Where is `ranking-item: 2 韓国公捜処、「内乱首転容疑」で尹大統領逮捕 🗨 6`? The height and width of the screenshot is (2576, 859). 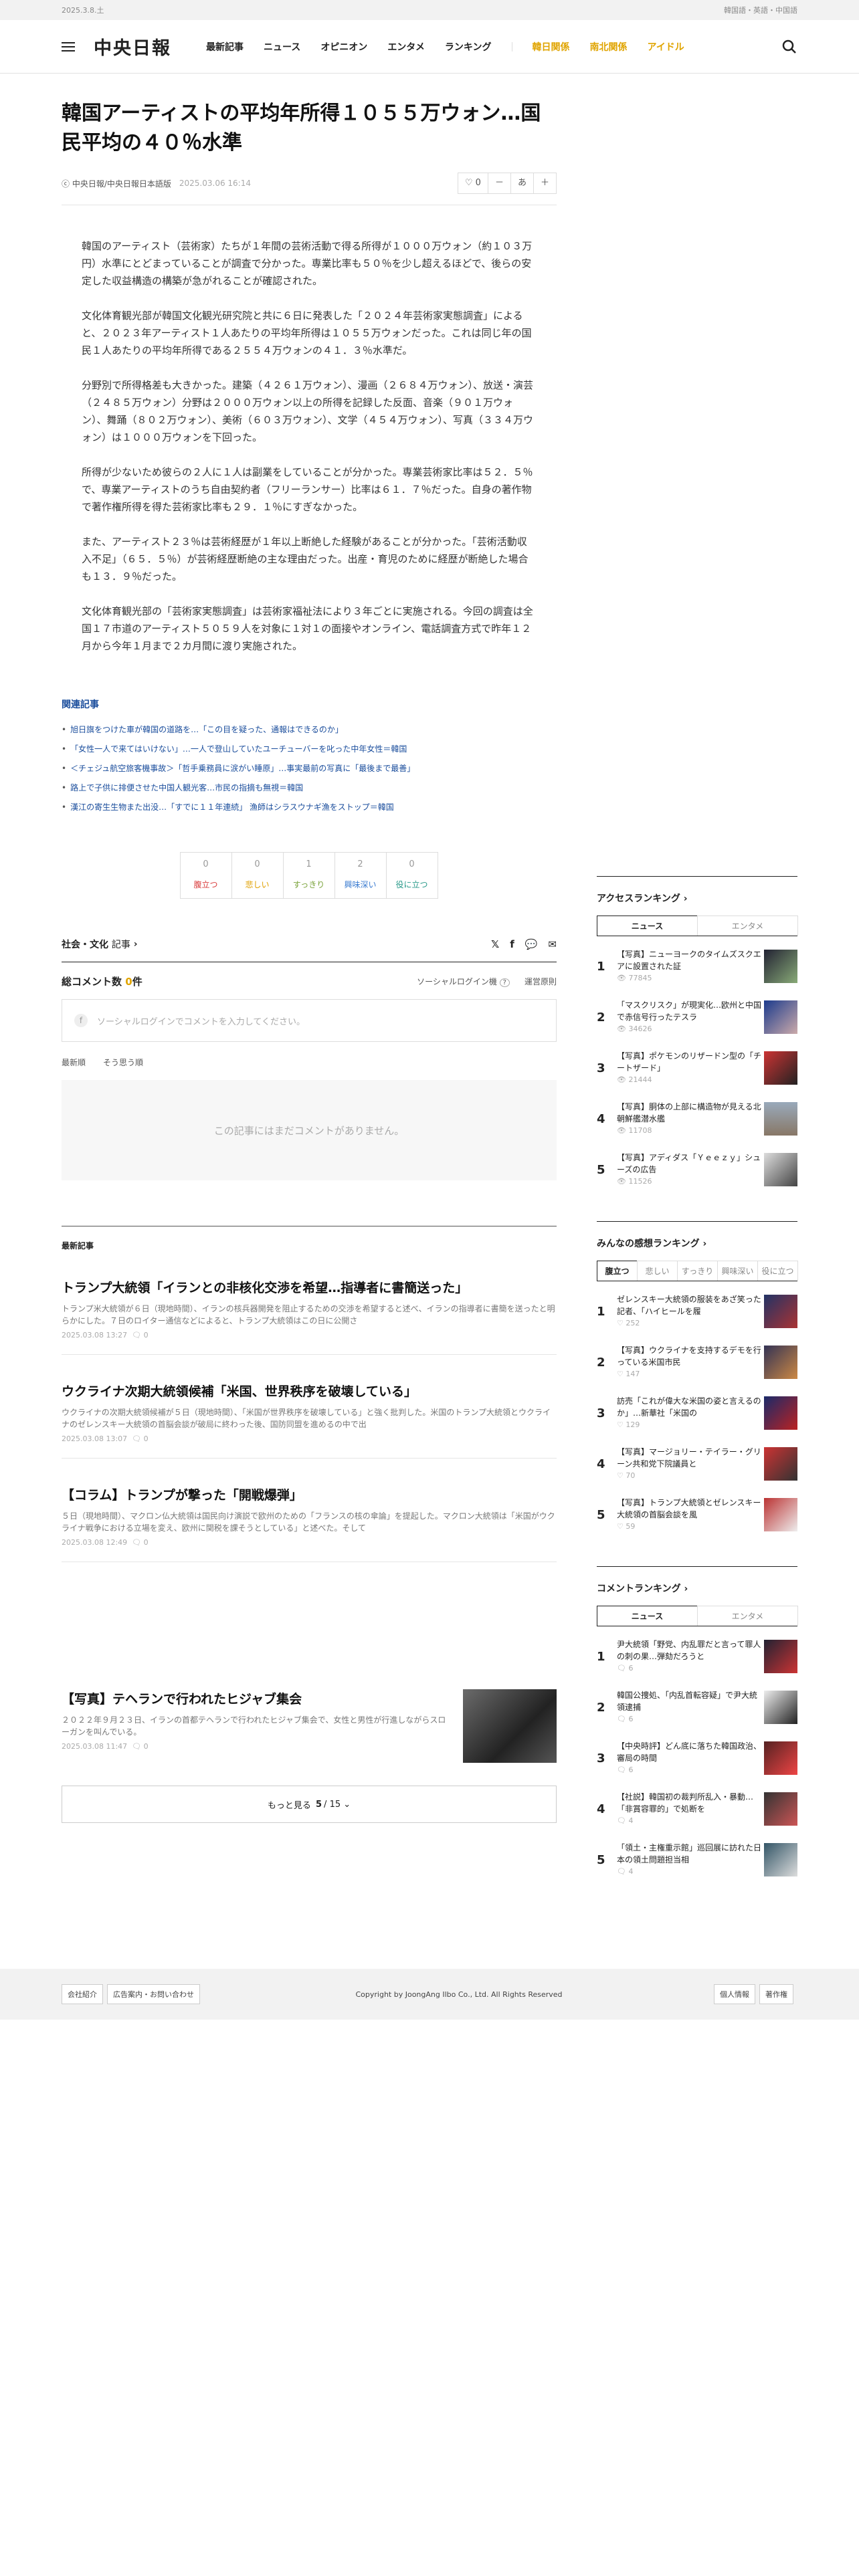 ranking-item: 2 韓国公捜処、「内乱首転容疑」で尹大統領逮捕 🗨 6 is located at coordinates (697, 1702).